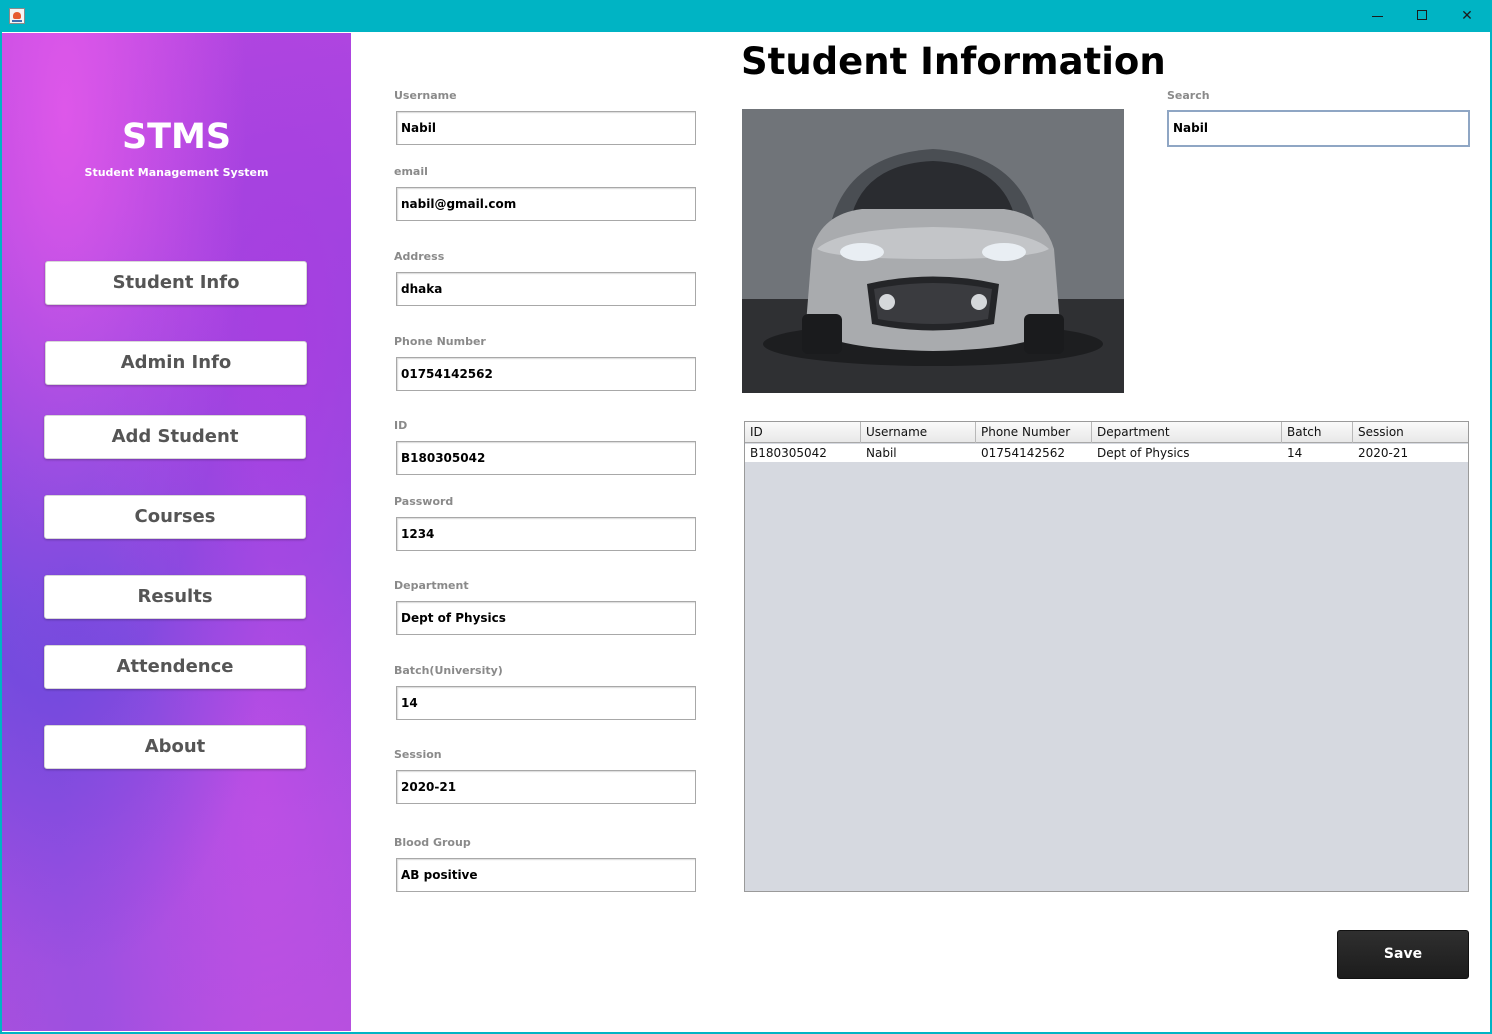 The width and height of the screenshot is (1492, 1034). I want to click on minimize-button, so click(1377, 16).